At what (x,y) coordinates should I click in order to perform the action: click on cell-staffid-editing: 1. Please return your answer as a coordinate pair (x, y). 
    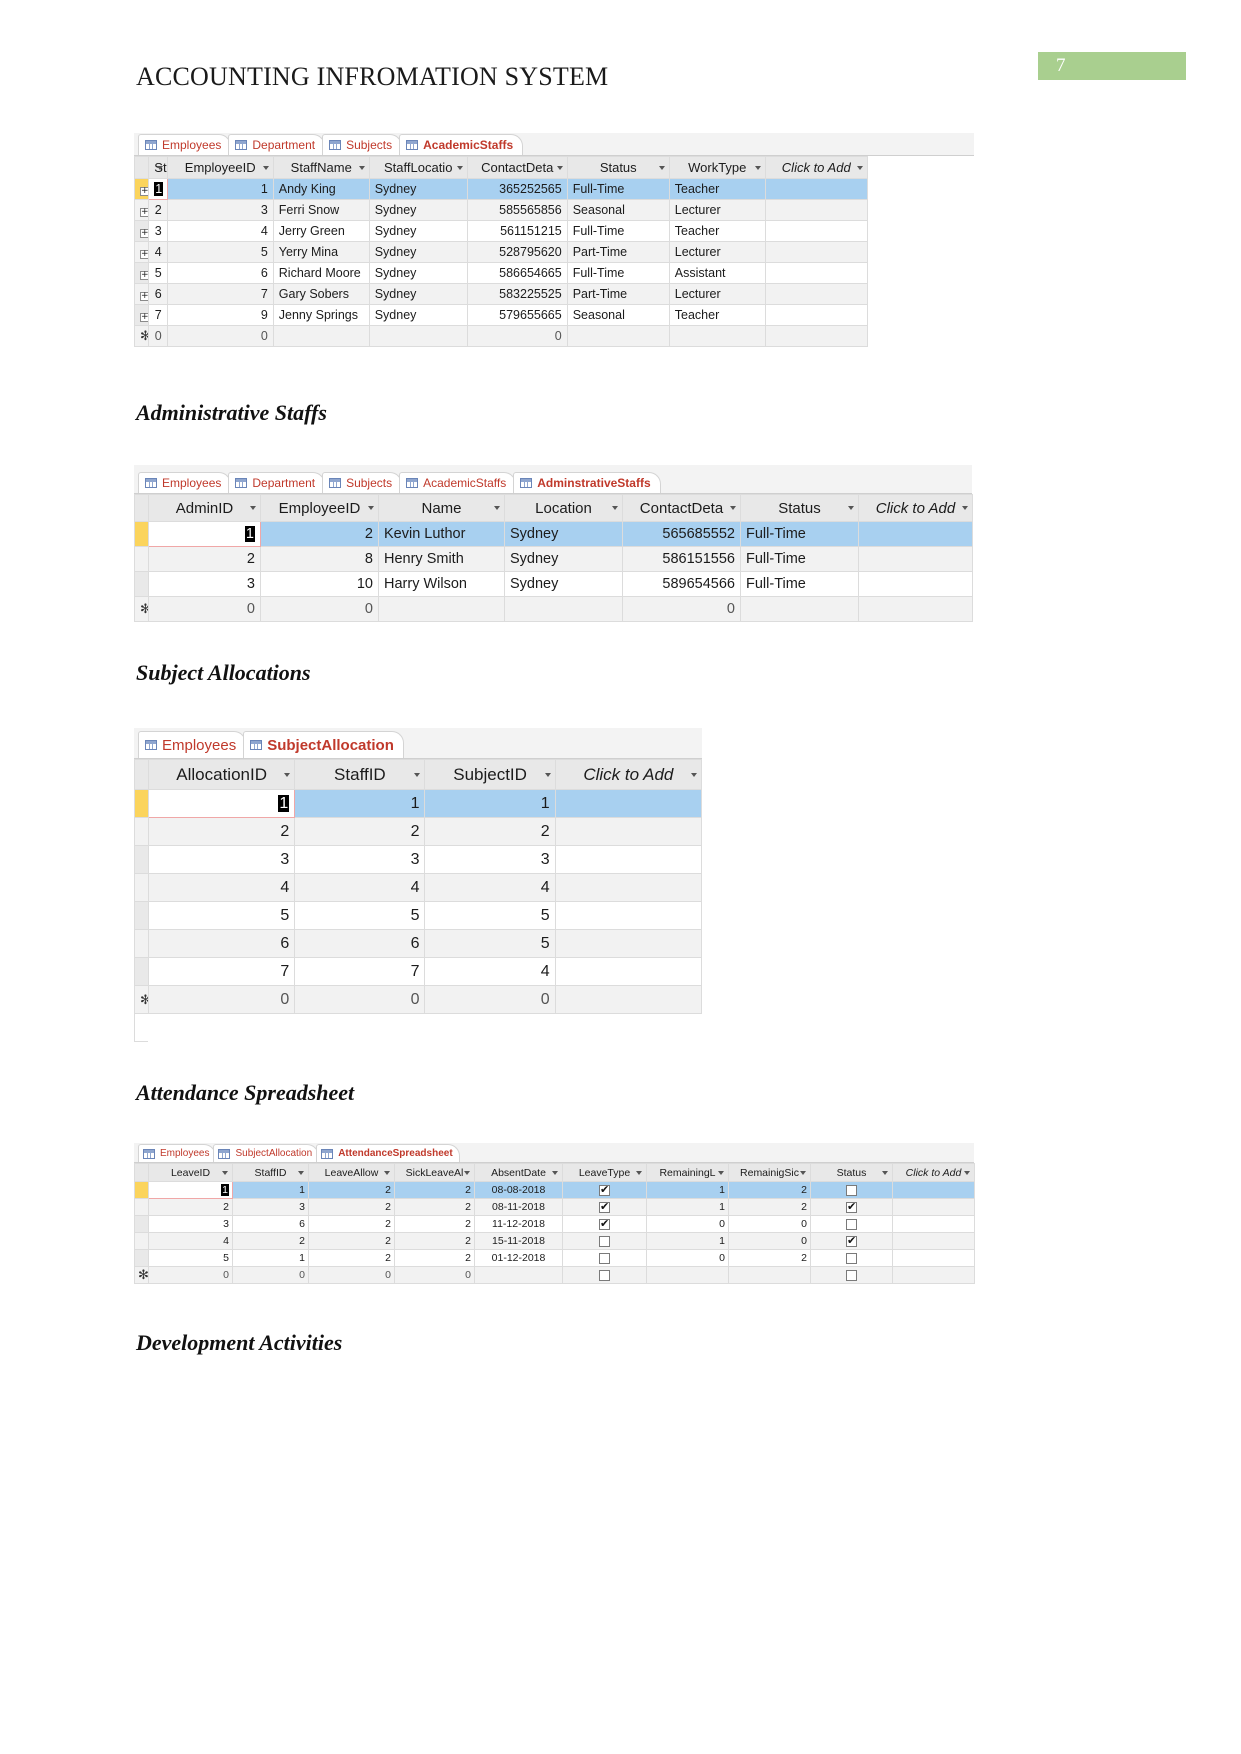
    Looking at the image, I should click on (158, 189).